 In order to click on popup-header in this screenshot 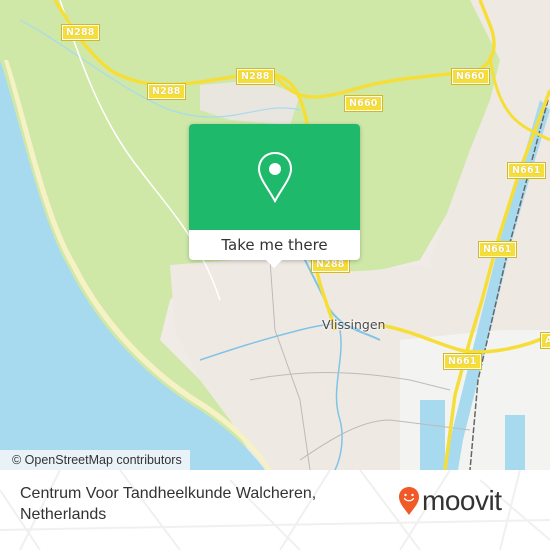, I will do `click(274, 177)`.